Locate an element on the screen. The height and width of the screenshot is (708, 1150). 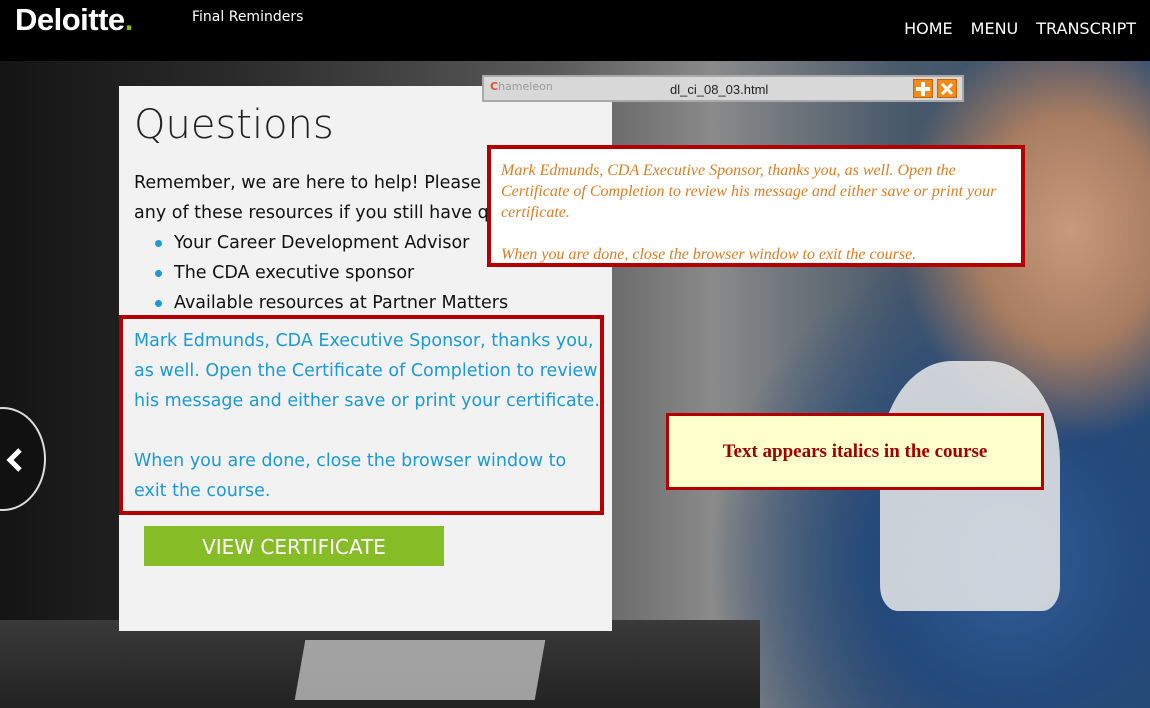
highlight-box is located at coordinates (361, 415).